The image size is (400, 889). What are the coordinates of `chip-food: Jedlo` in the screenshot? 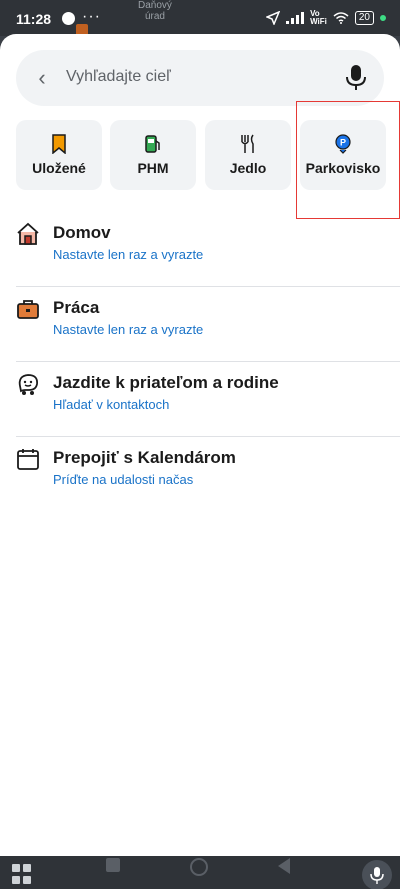 It's located at (248, 155).